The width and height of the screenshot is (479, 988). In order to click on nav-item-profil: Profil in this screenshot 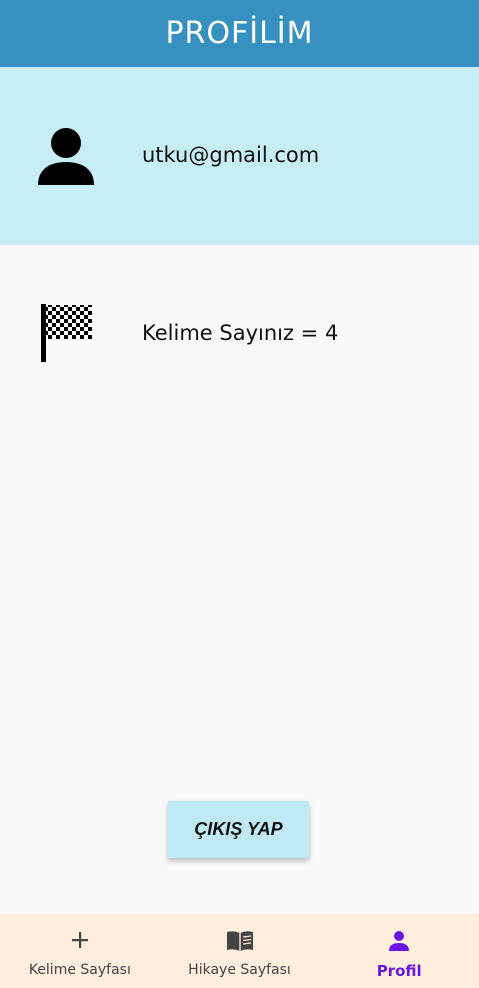, I will do `click(399, 951)`.